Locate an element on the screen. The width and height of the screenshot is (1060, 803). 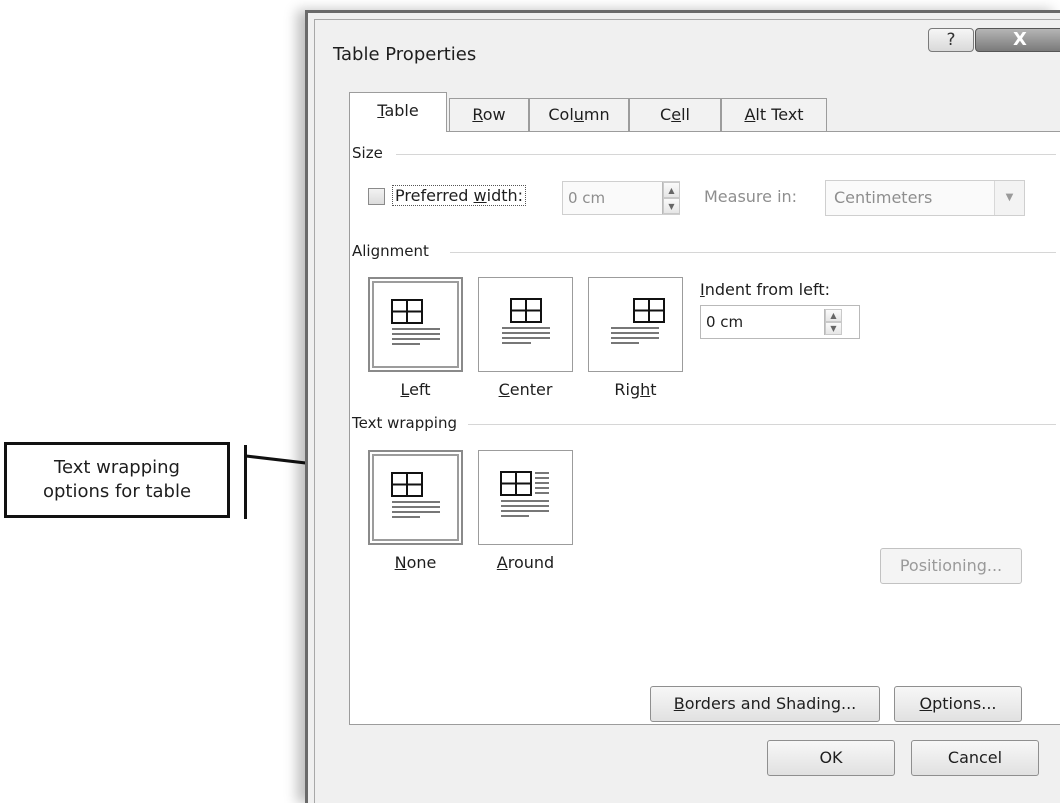
wrap-none-label: None is located at coordinates (415, 562).